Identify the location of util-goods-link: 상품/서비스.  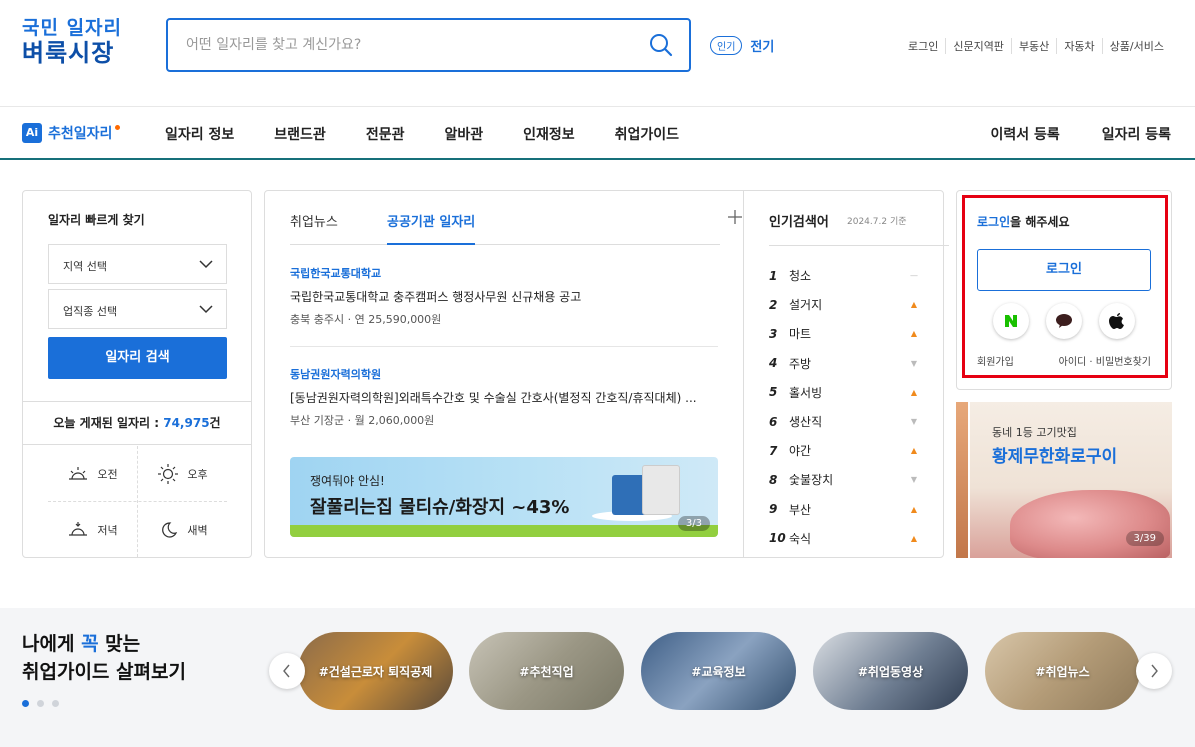
(1136, 46).